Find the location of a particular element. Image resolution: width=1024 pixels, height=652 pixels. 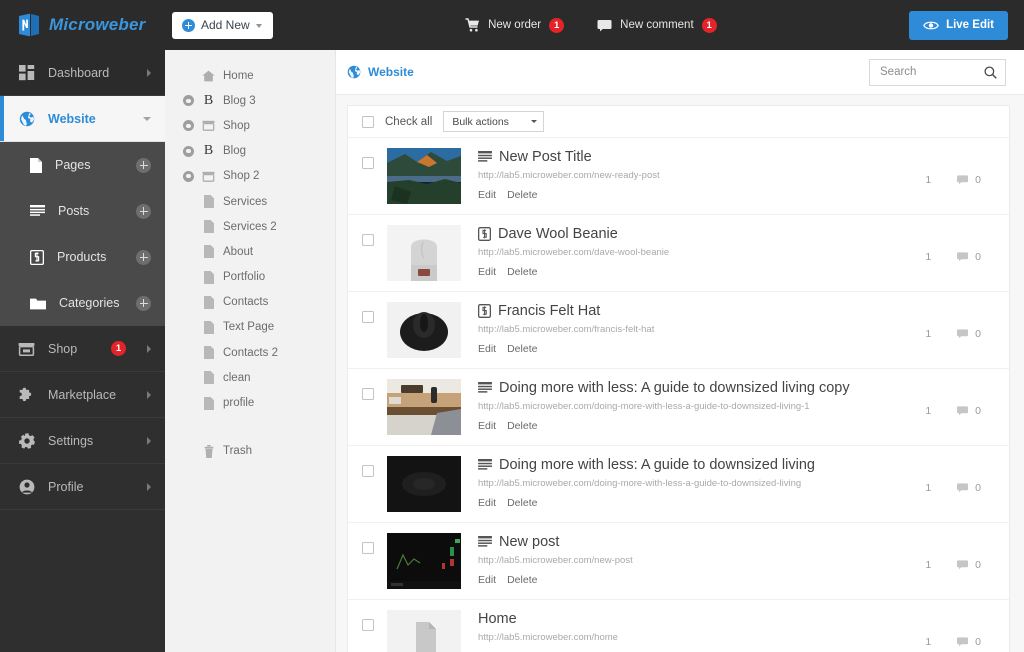

add-page-icon is located at coordinates (143, 165).